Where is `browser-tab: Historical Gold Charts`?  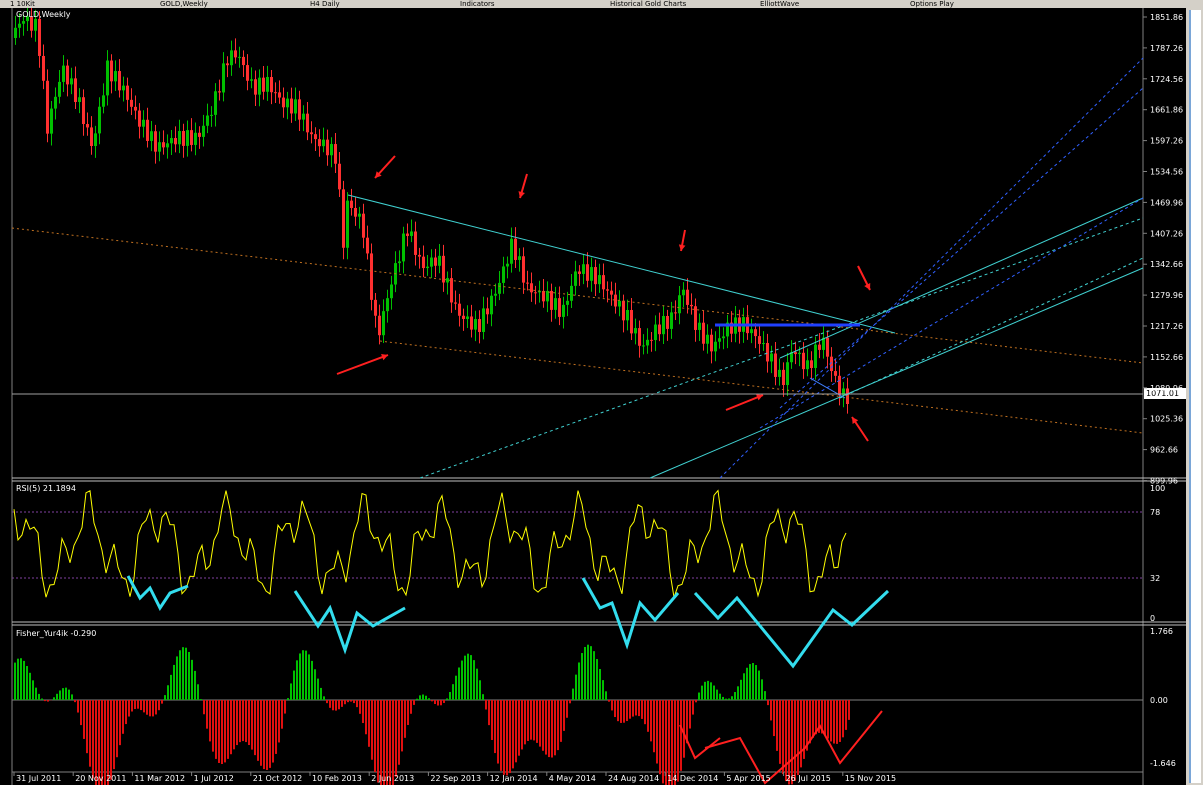 browser-tab: Historical Gold Charts is located at coordinates (648, 4).